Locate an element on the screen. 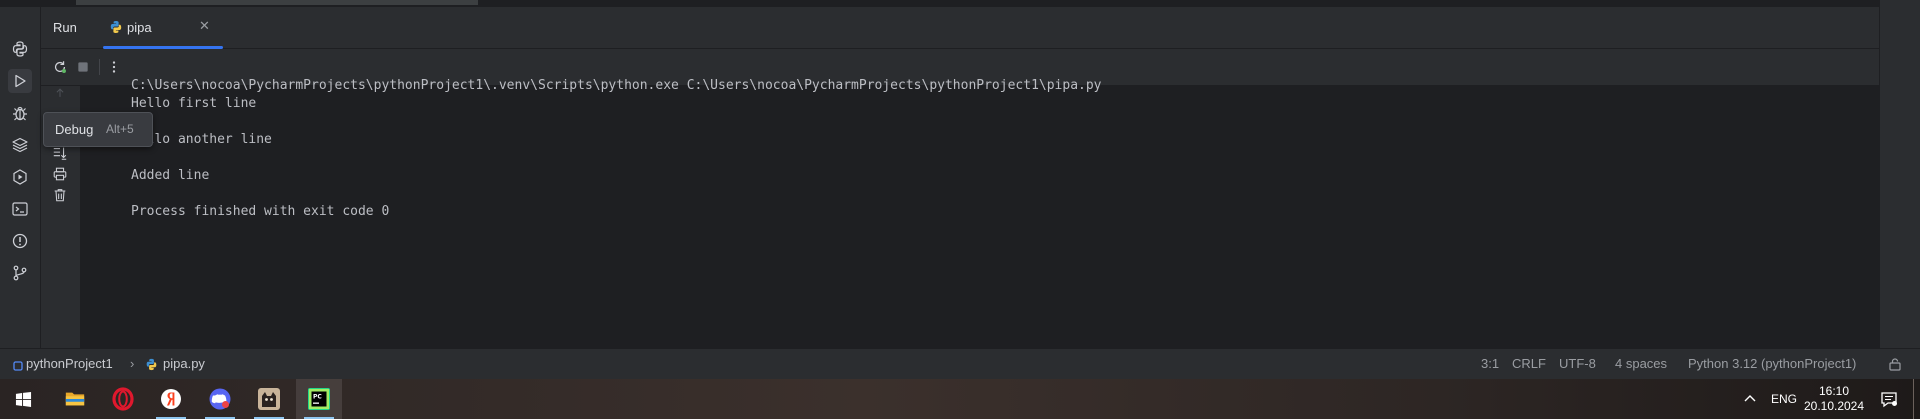 The image size is (1920, 419). debug-bug-icon is located at coordinates (20, 113).